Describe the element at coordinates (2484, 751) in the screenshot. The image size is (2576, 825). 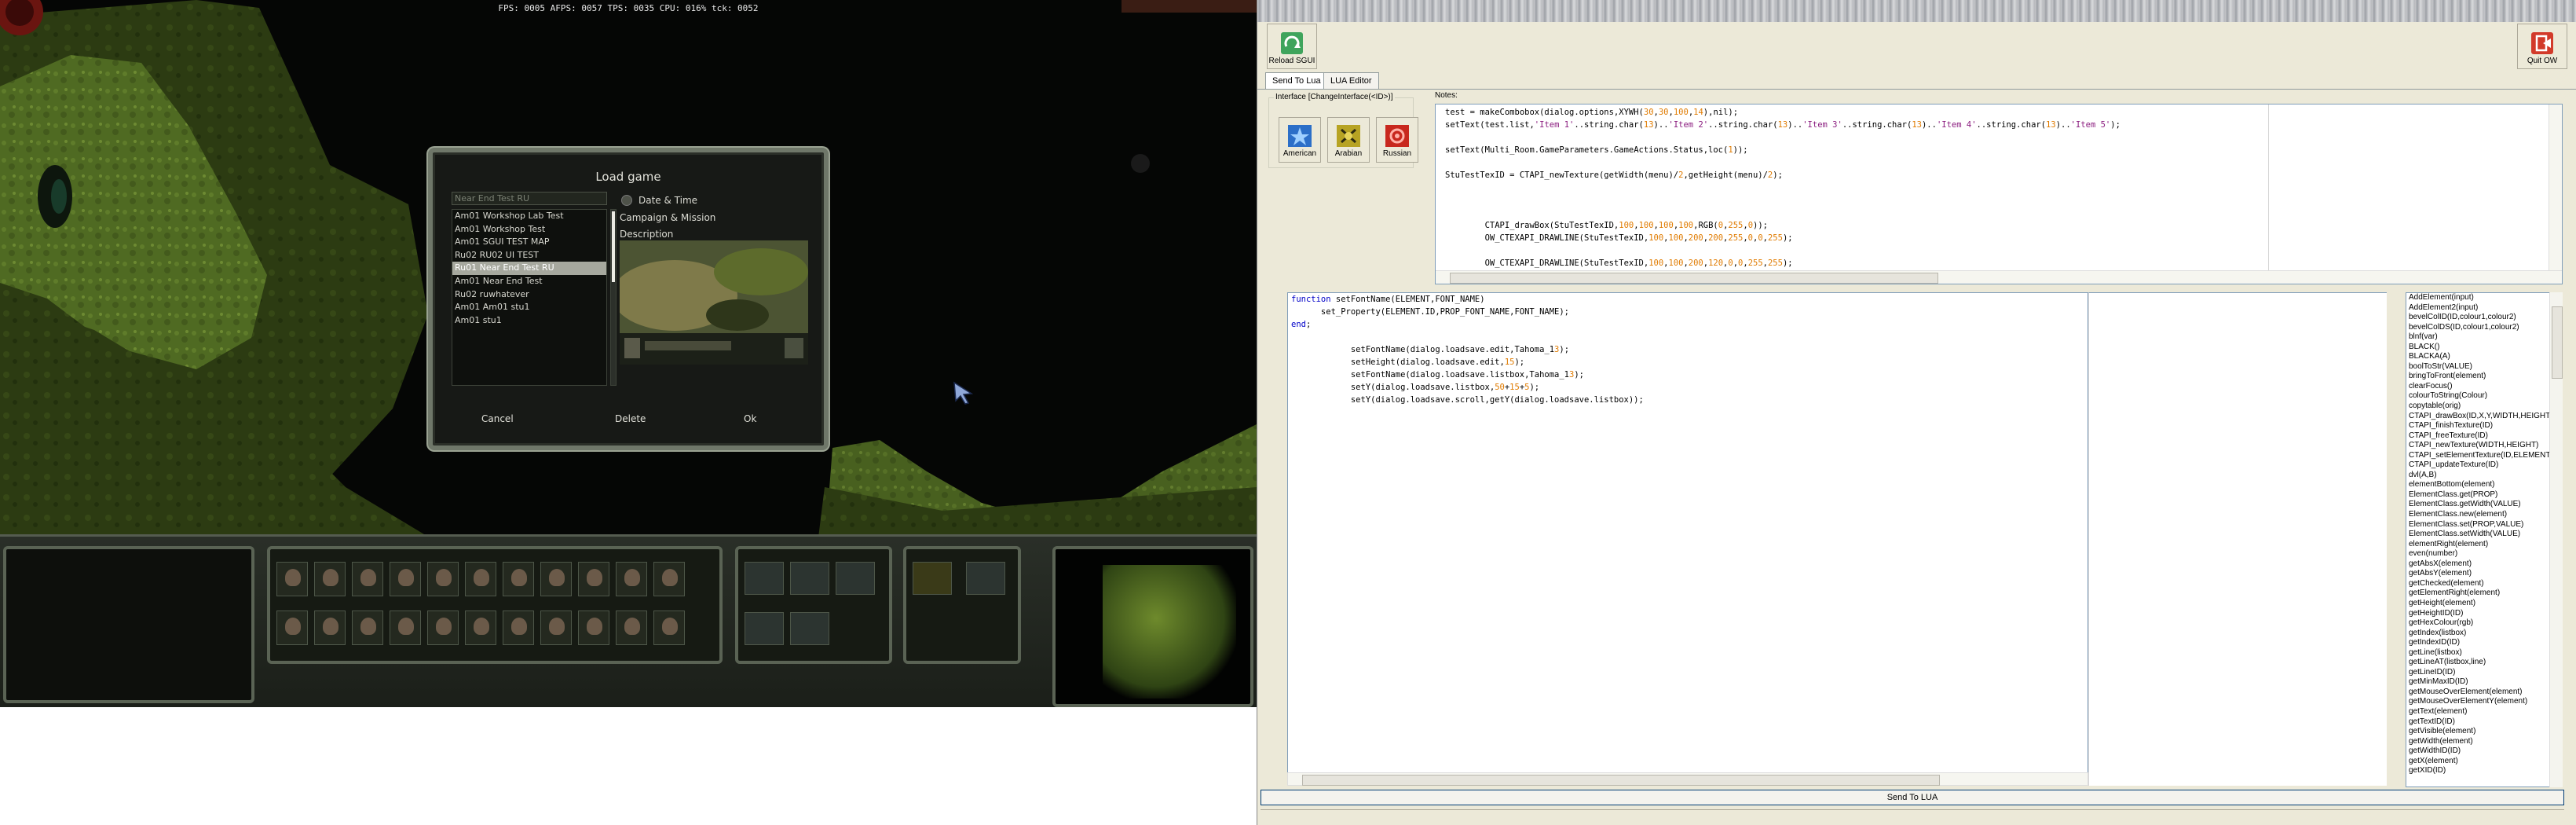
I see `function-list-item: getWidthID(ID)` at that location.